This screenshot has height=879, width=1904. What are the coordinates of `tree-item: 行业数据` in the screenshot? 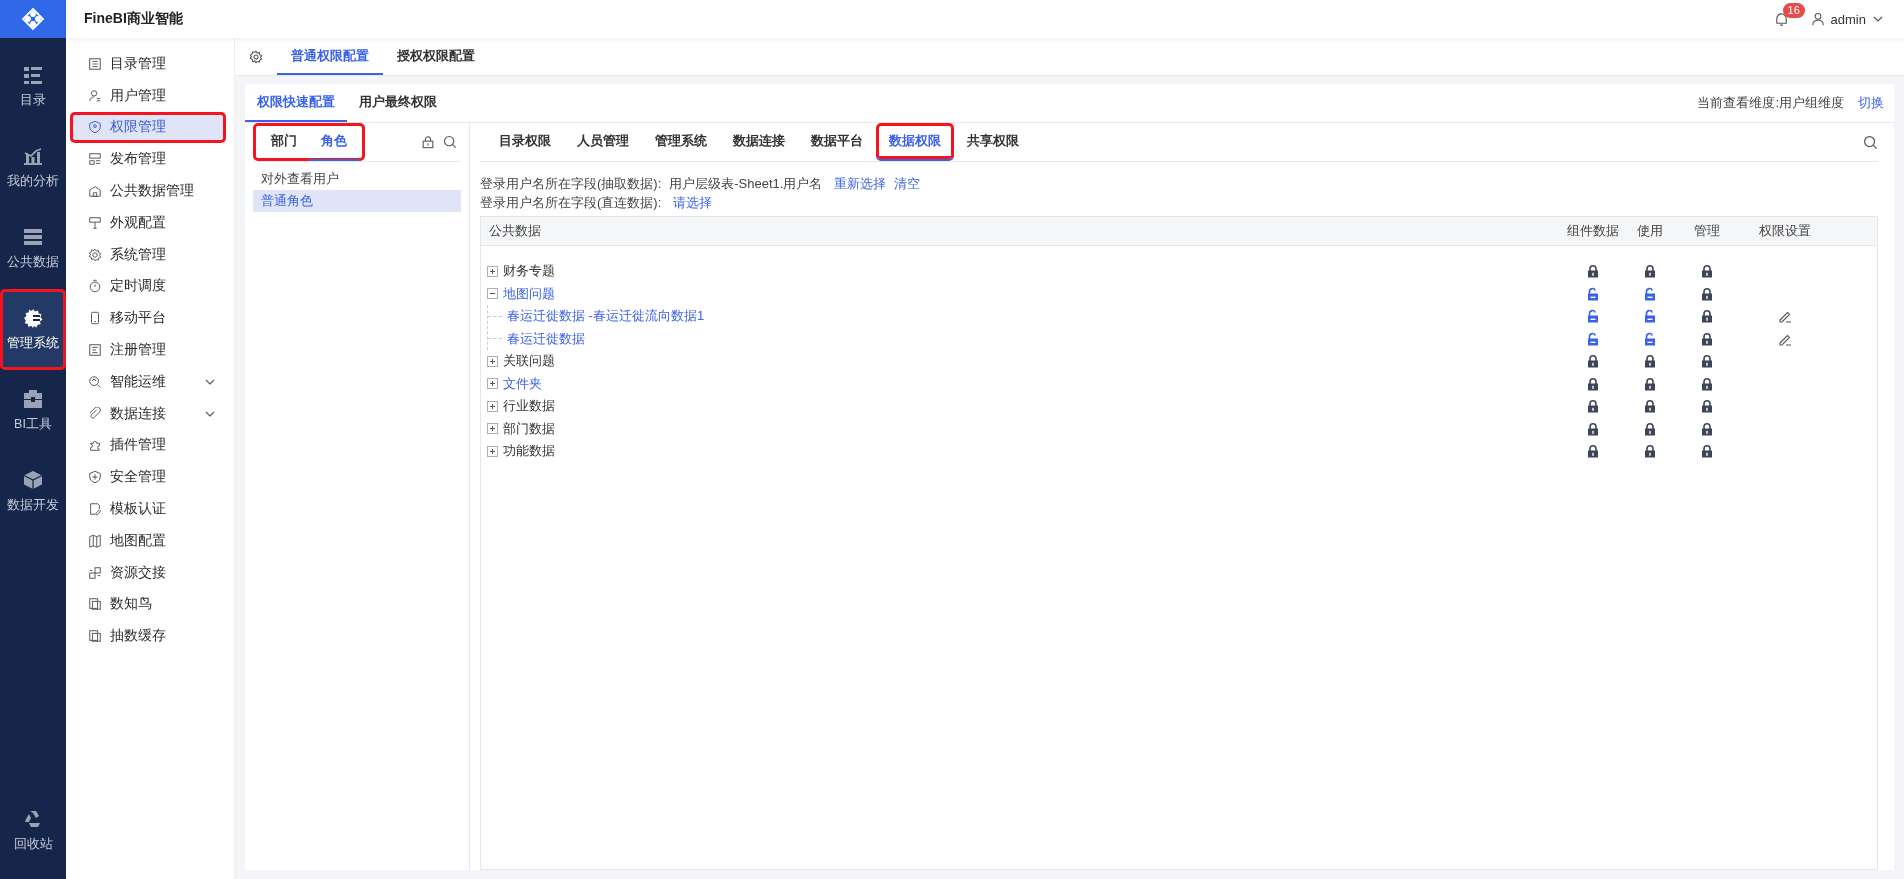 It's located at (529, 406).